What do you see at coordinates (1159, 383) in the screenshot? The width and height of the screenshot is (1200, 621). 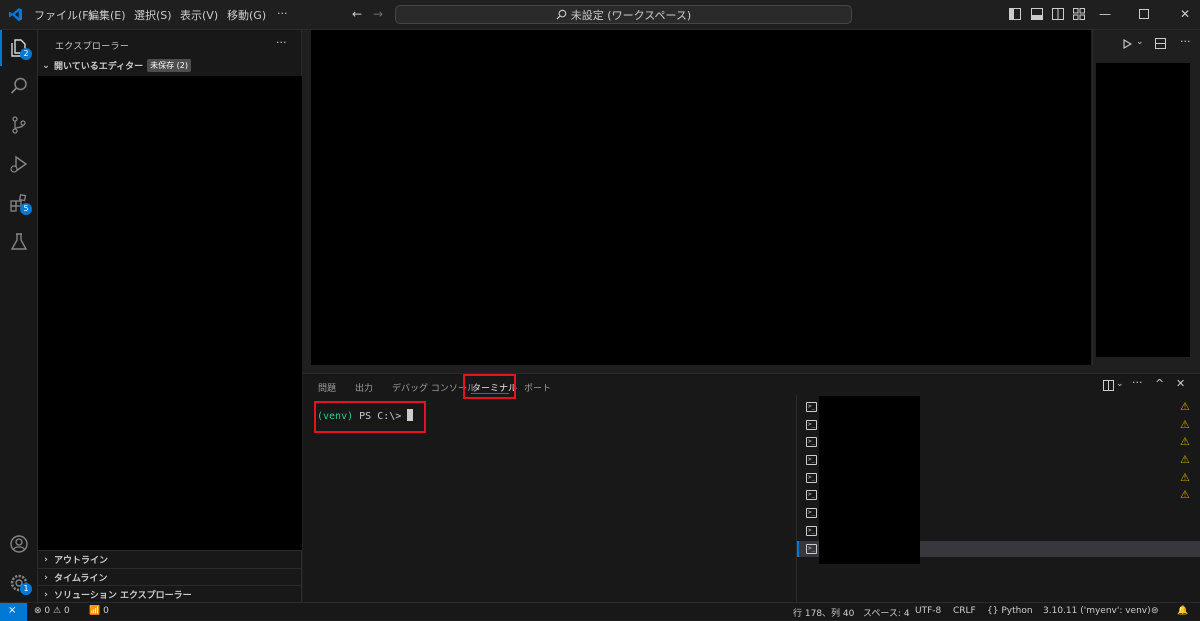 I see `maximize-panel-icon: ^` at bounding box center [1159, 383].